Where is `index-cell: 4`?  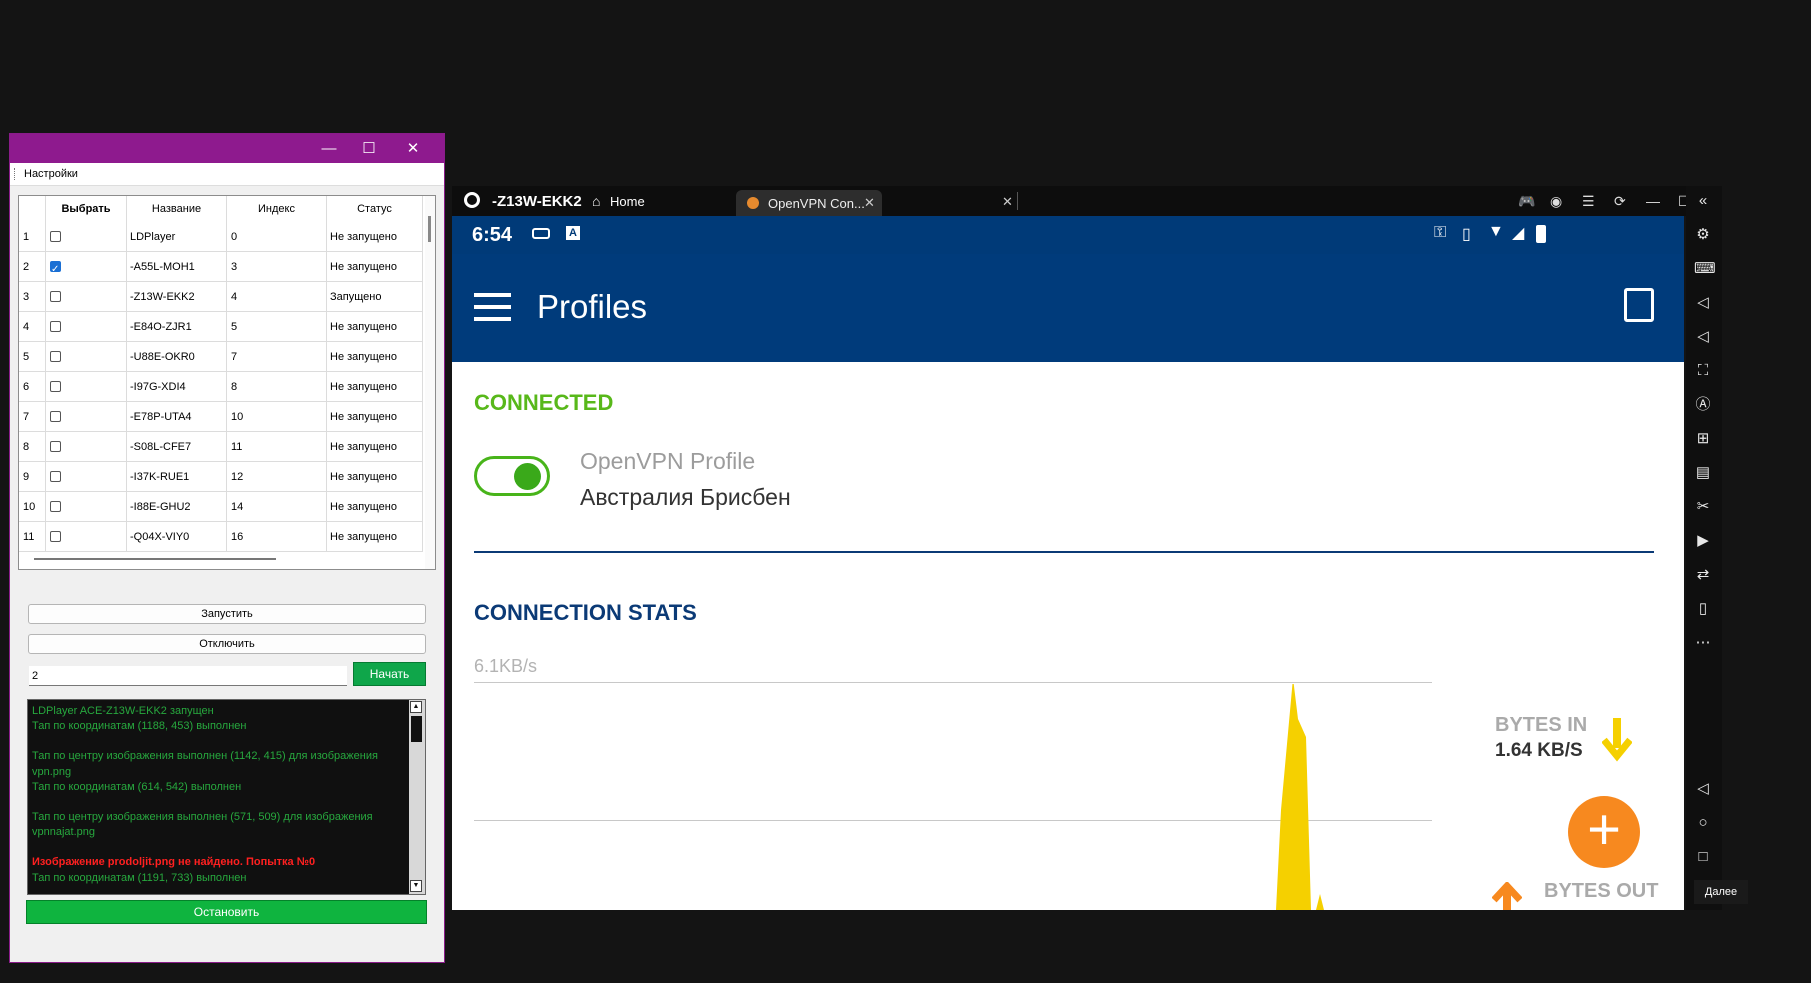 index-cell: 4 is located at coordinates (277, 297).